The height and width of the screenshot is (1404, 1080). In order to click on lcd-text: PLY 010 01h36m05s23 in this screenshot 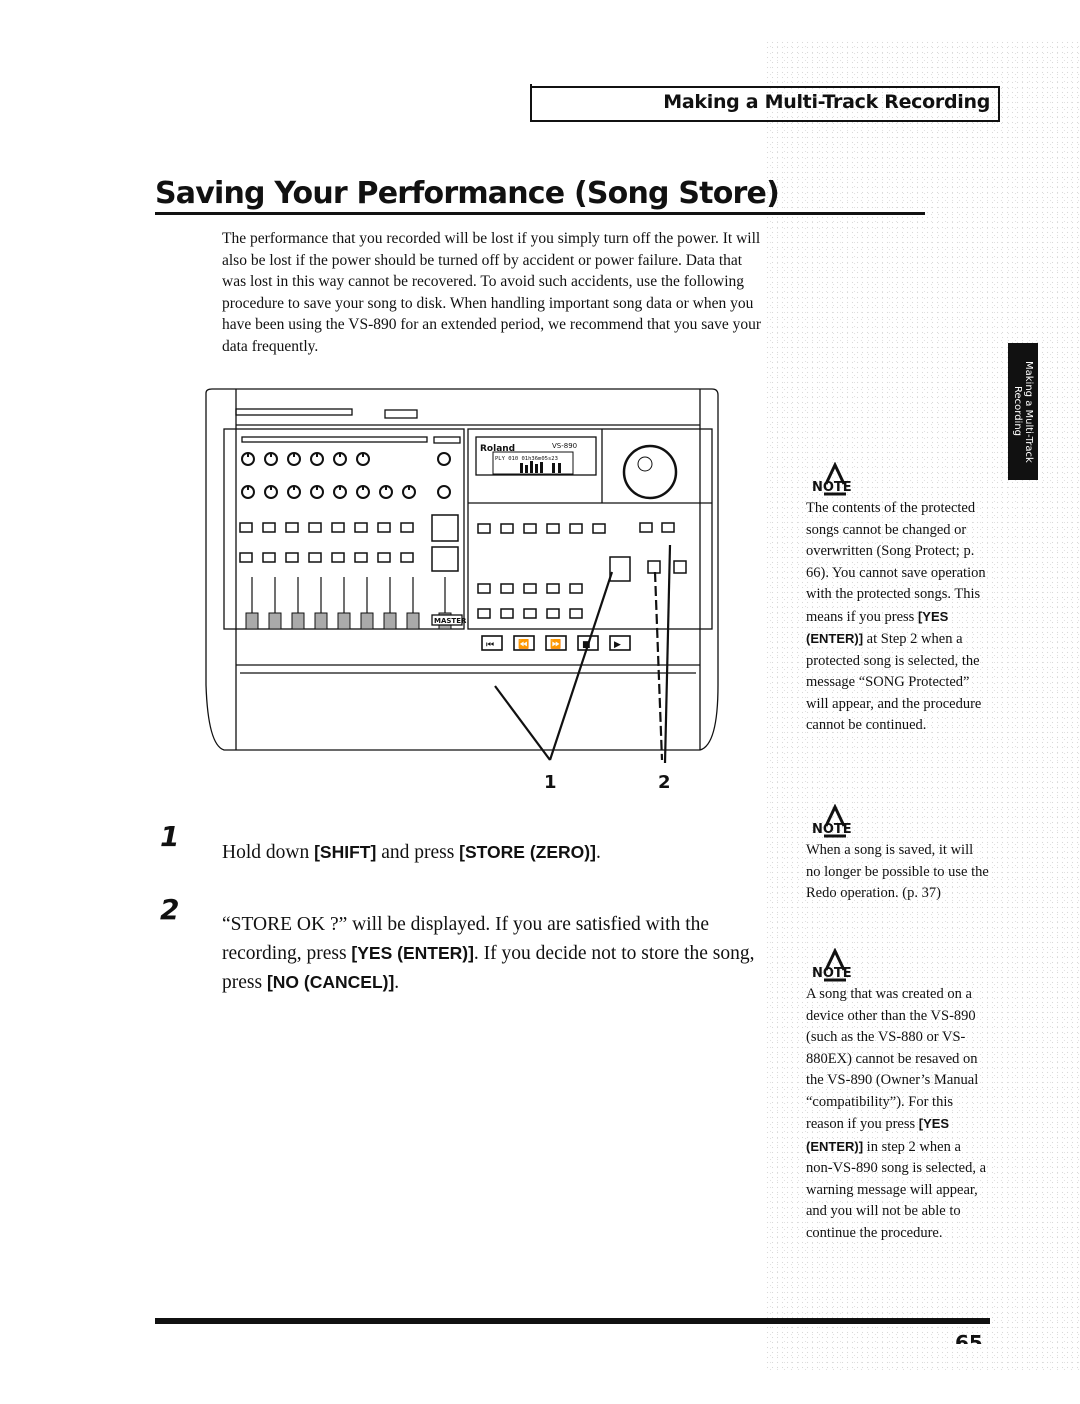, I will do `click(526, 459)`.